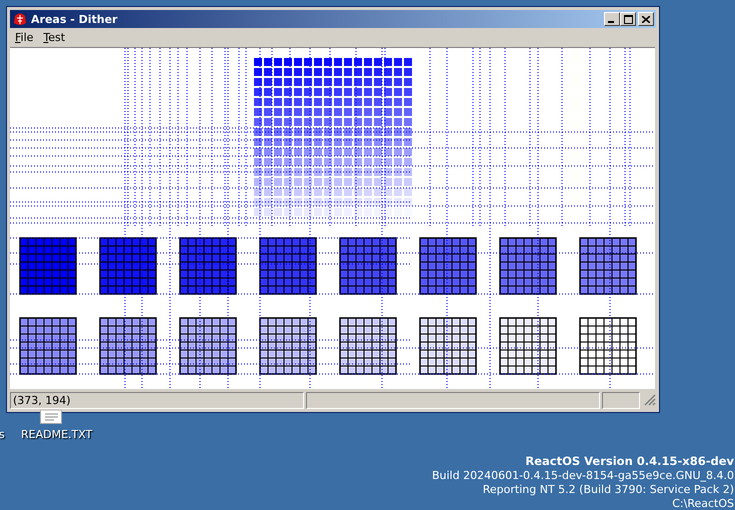 Image resolution: width=735 pixels, height=510 pixels. Describe the element at coordinates (157, 400) in the screenshot. I see `status-bar-panel: (373, 194)` at that location.